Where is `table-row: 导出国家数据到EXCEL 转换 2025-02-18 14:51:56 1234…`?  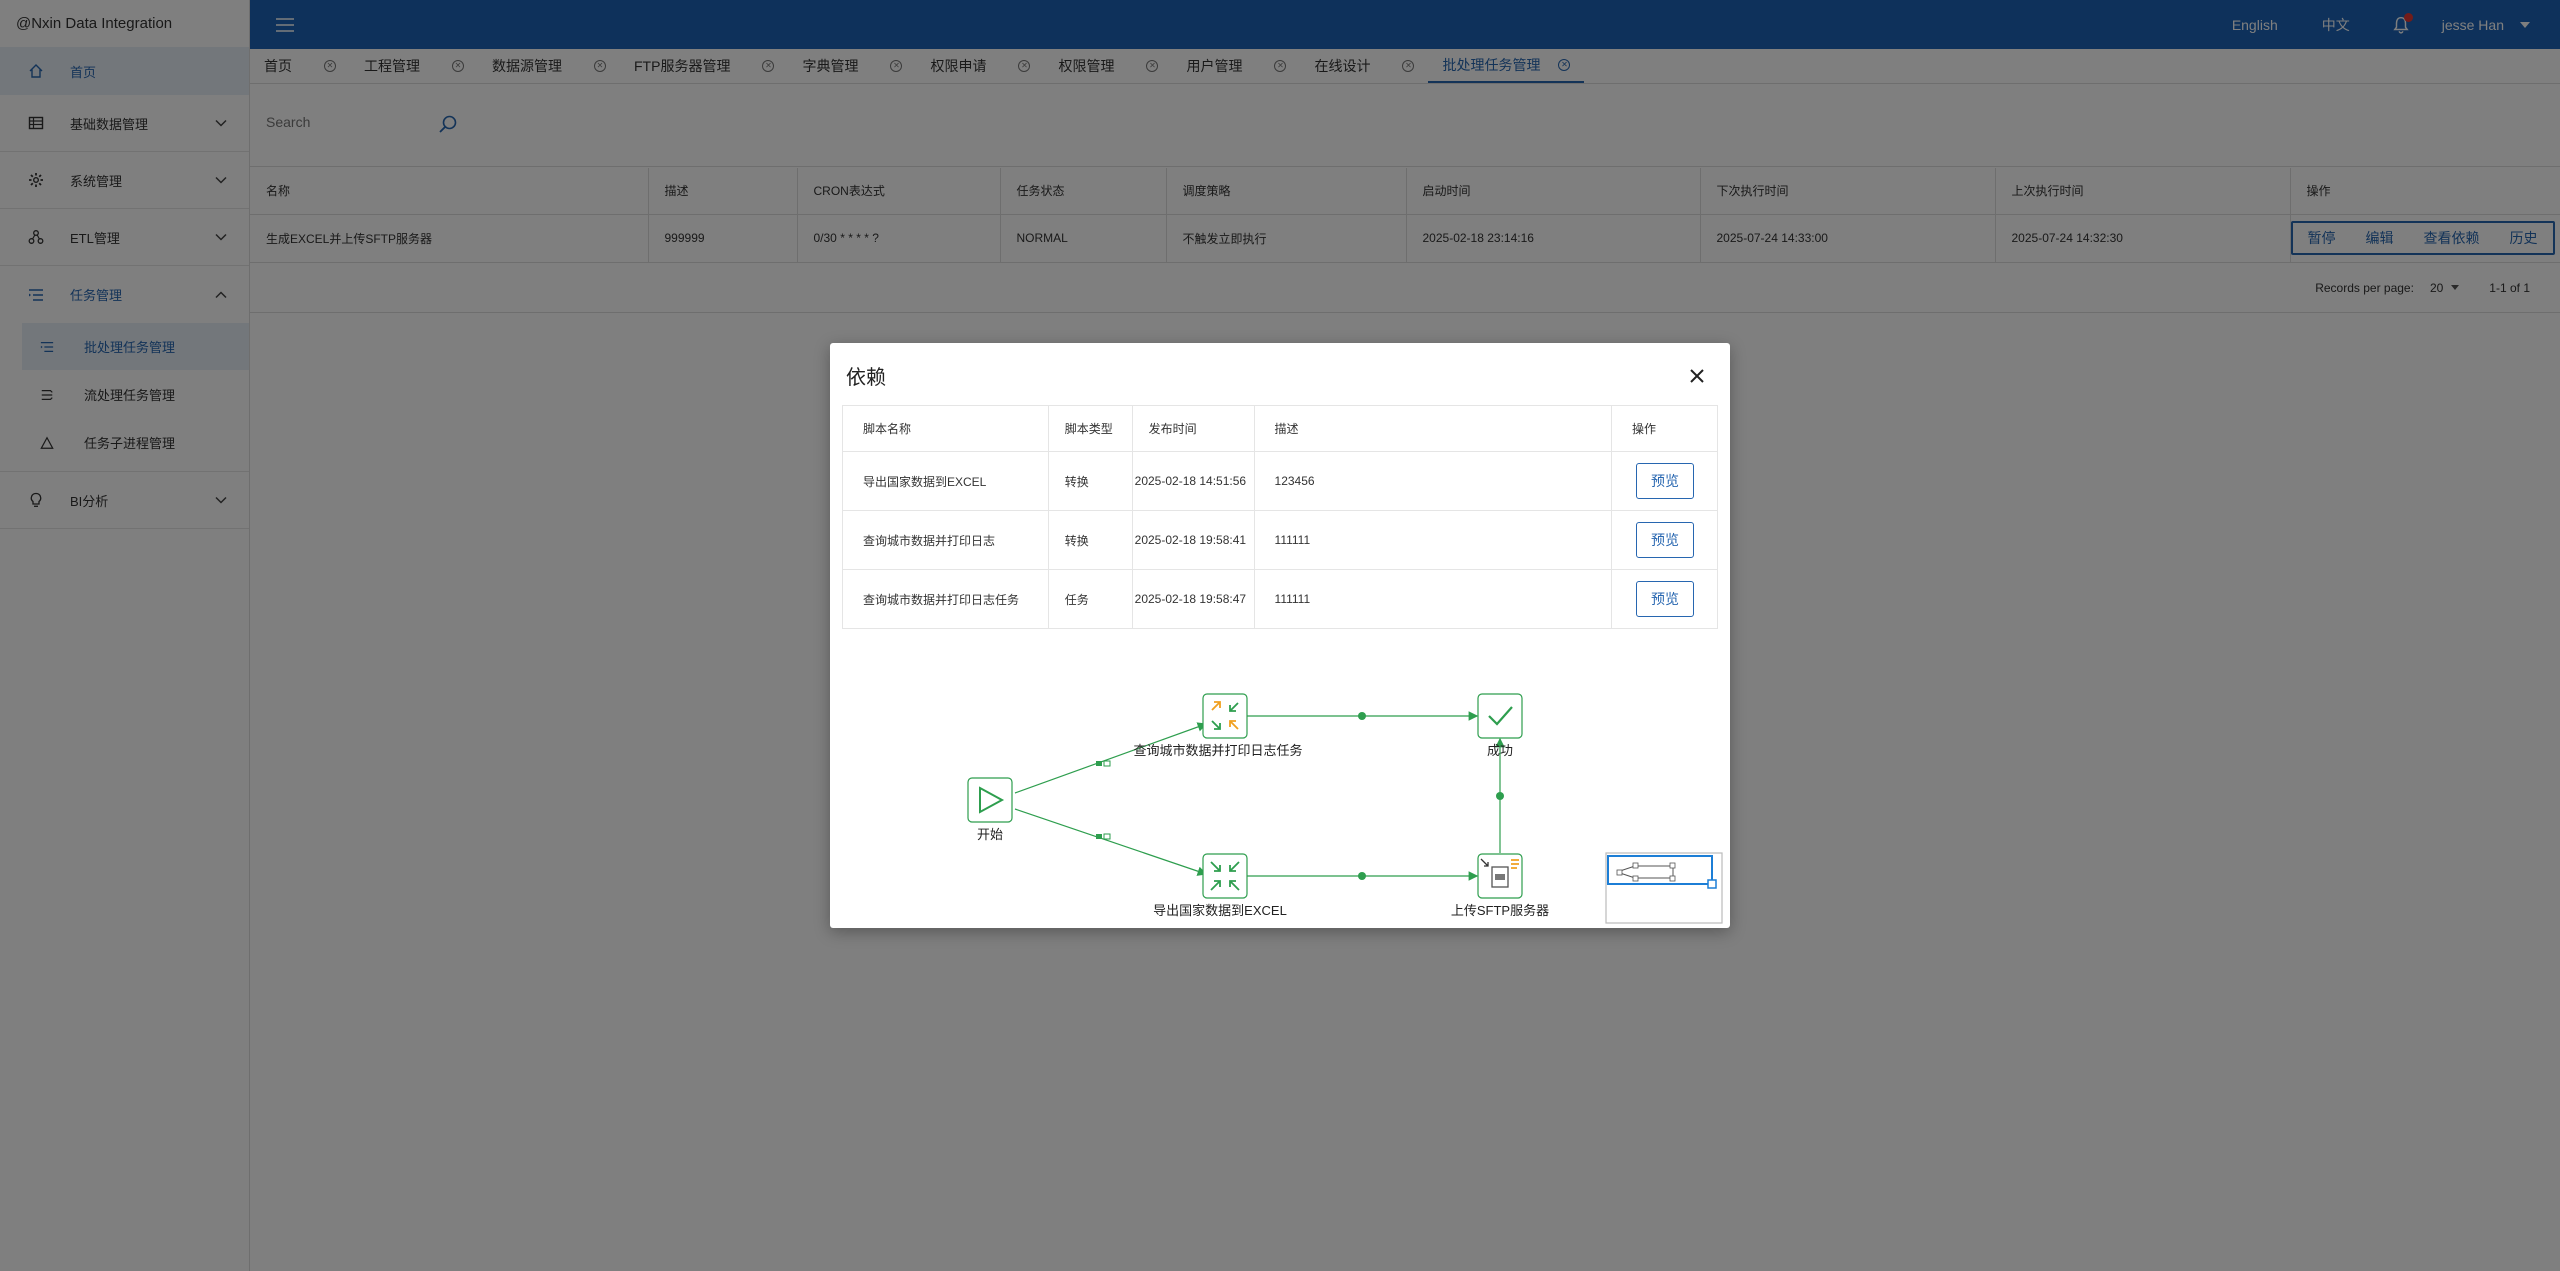 table-row: 导出国家数据到EXCEL 转换 2025-02-18 14:51:56 1234… is located at coordinates (1280, 481).